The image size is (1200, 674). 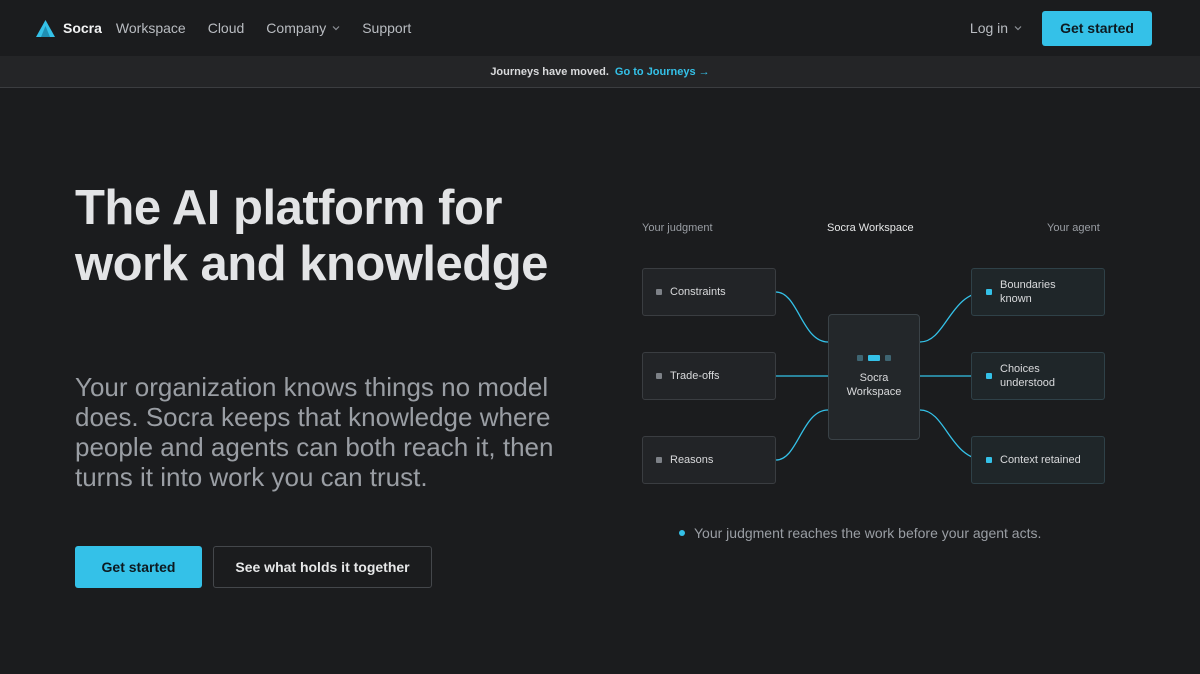 What do you see at coordinates (1028, 376) in the screenshot?
I see `node-label: Choices understood` at bounding box center [1028, 376].